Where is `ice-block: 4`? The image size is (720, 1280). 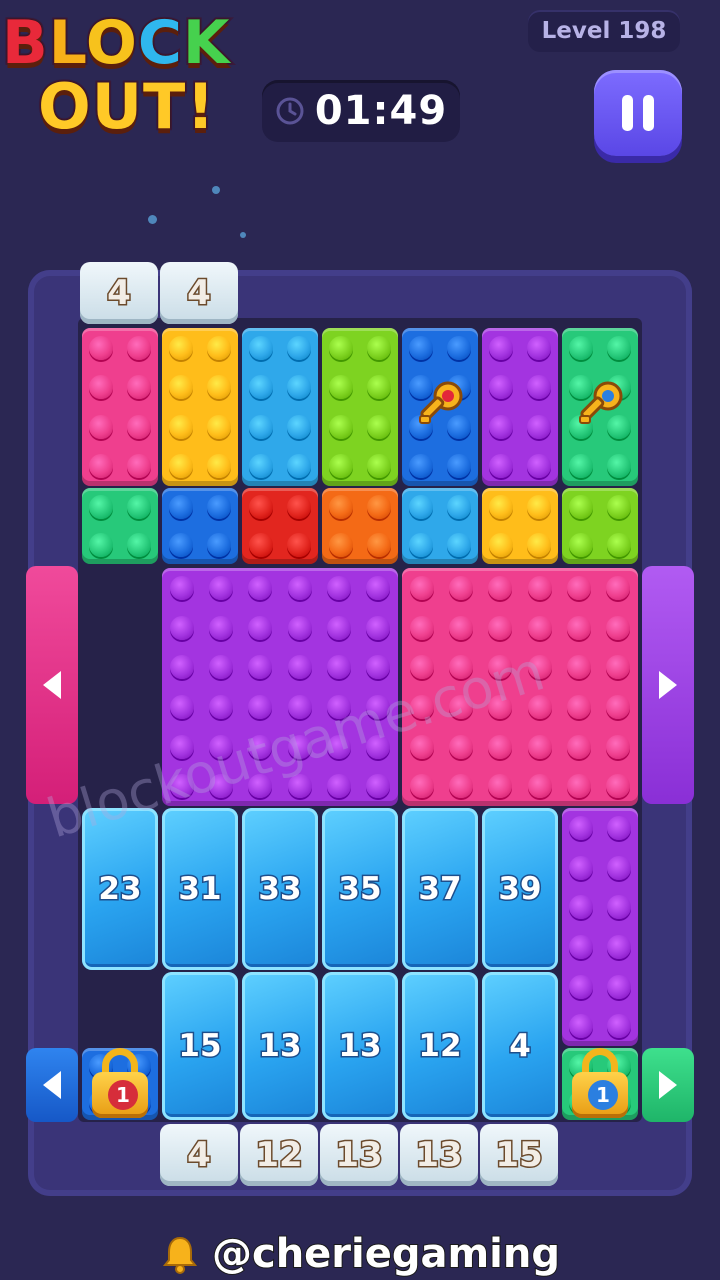
ice-block: 4 is located at coordinates (520, 1046).